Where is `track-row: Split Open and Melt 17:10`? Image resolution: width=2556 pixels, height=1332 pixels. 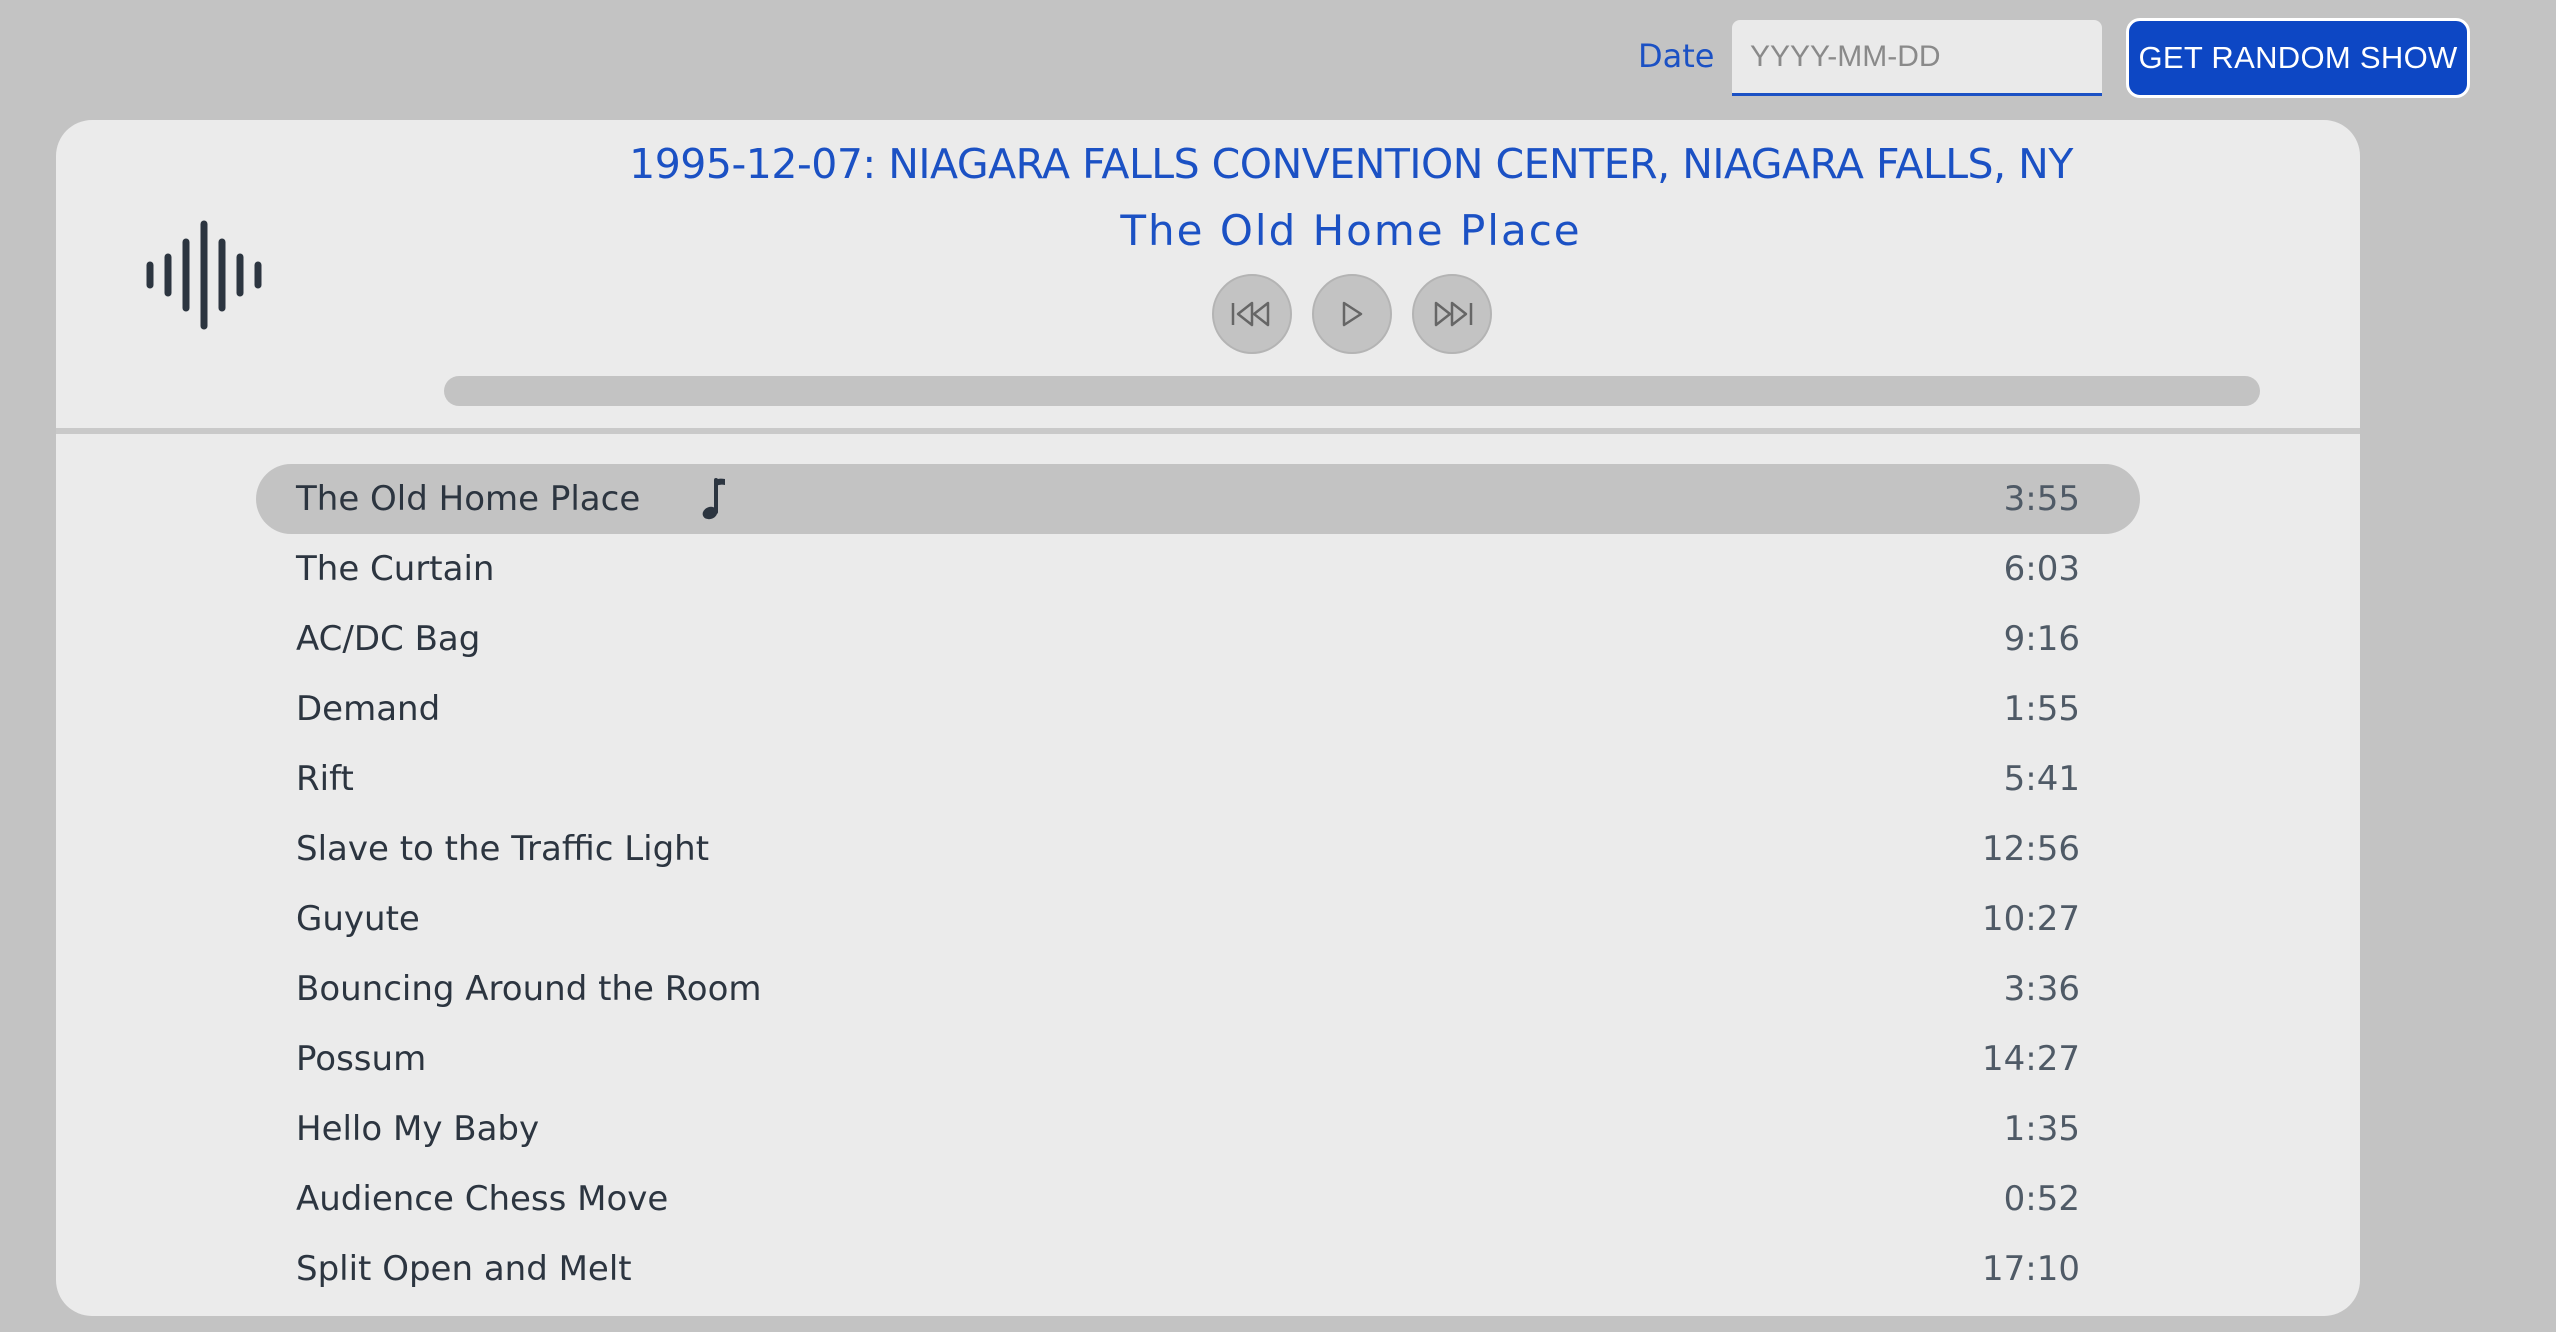 track-row: Split Open and Melt 17:10 is located at coordinates (1198, 1269).